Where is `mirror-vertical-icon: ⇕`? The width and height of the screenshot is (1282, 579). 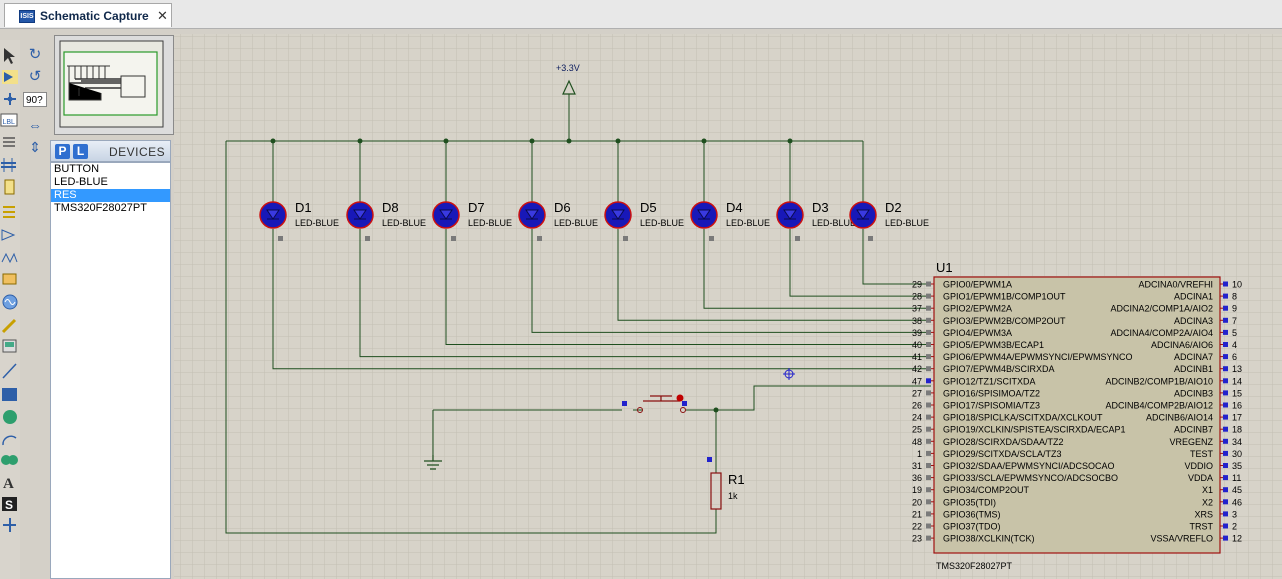 mirror-vertical-icon: ⇕ is located at coordinates (35, 147).